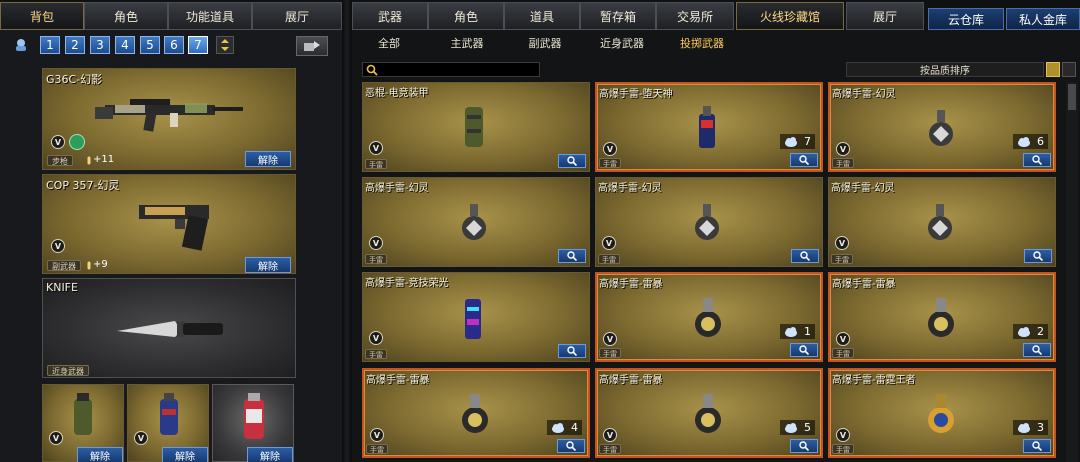 This screenshot has width=1080, height=462. Describe the element at coordinates (169, 119) in the screenshot. I see `equipped-primary-card: G36C-幻影 V 步枪 +11 解除` at that location.